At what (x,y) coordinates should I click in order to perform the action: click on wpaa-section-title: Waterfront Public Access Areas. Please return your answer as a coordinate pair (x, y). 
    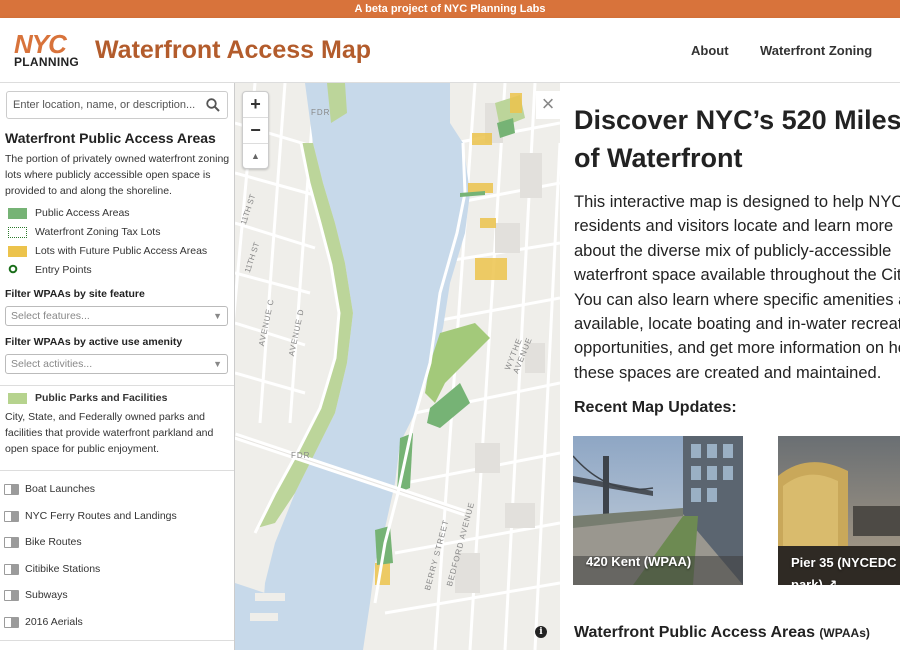
    Looking at the image, I should click on (110, 138).